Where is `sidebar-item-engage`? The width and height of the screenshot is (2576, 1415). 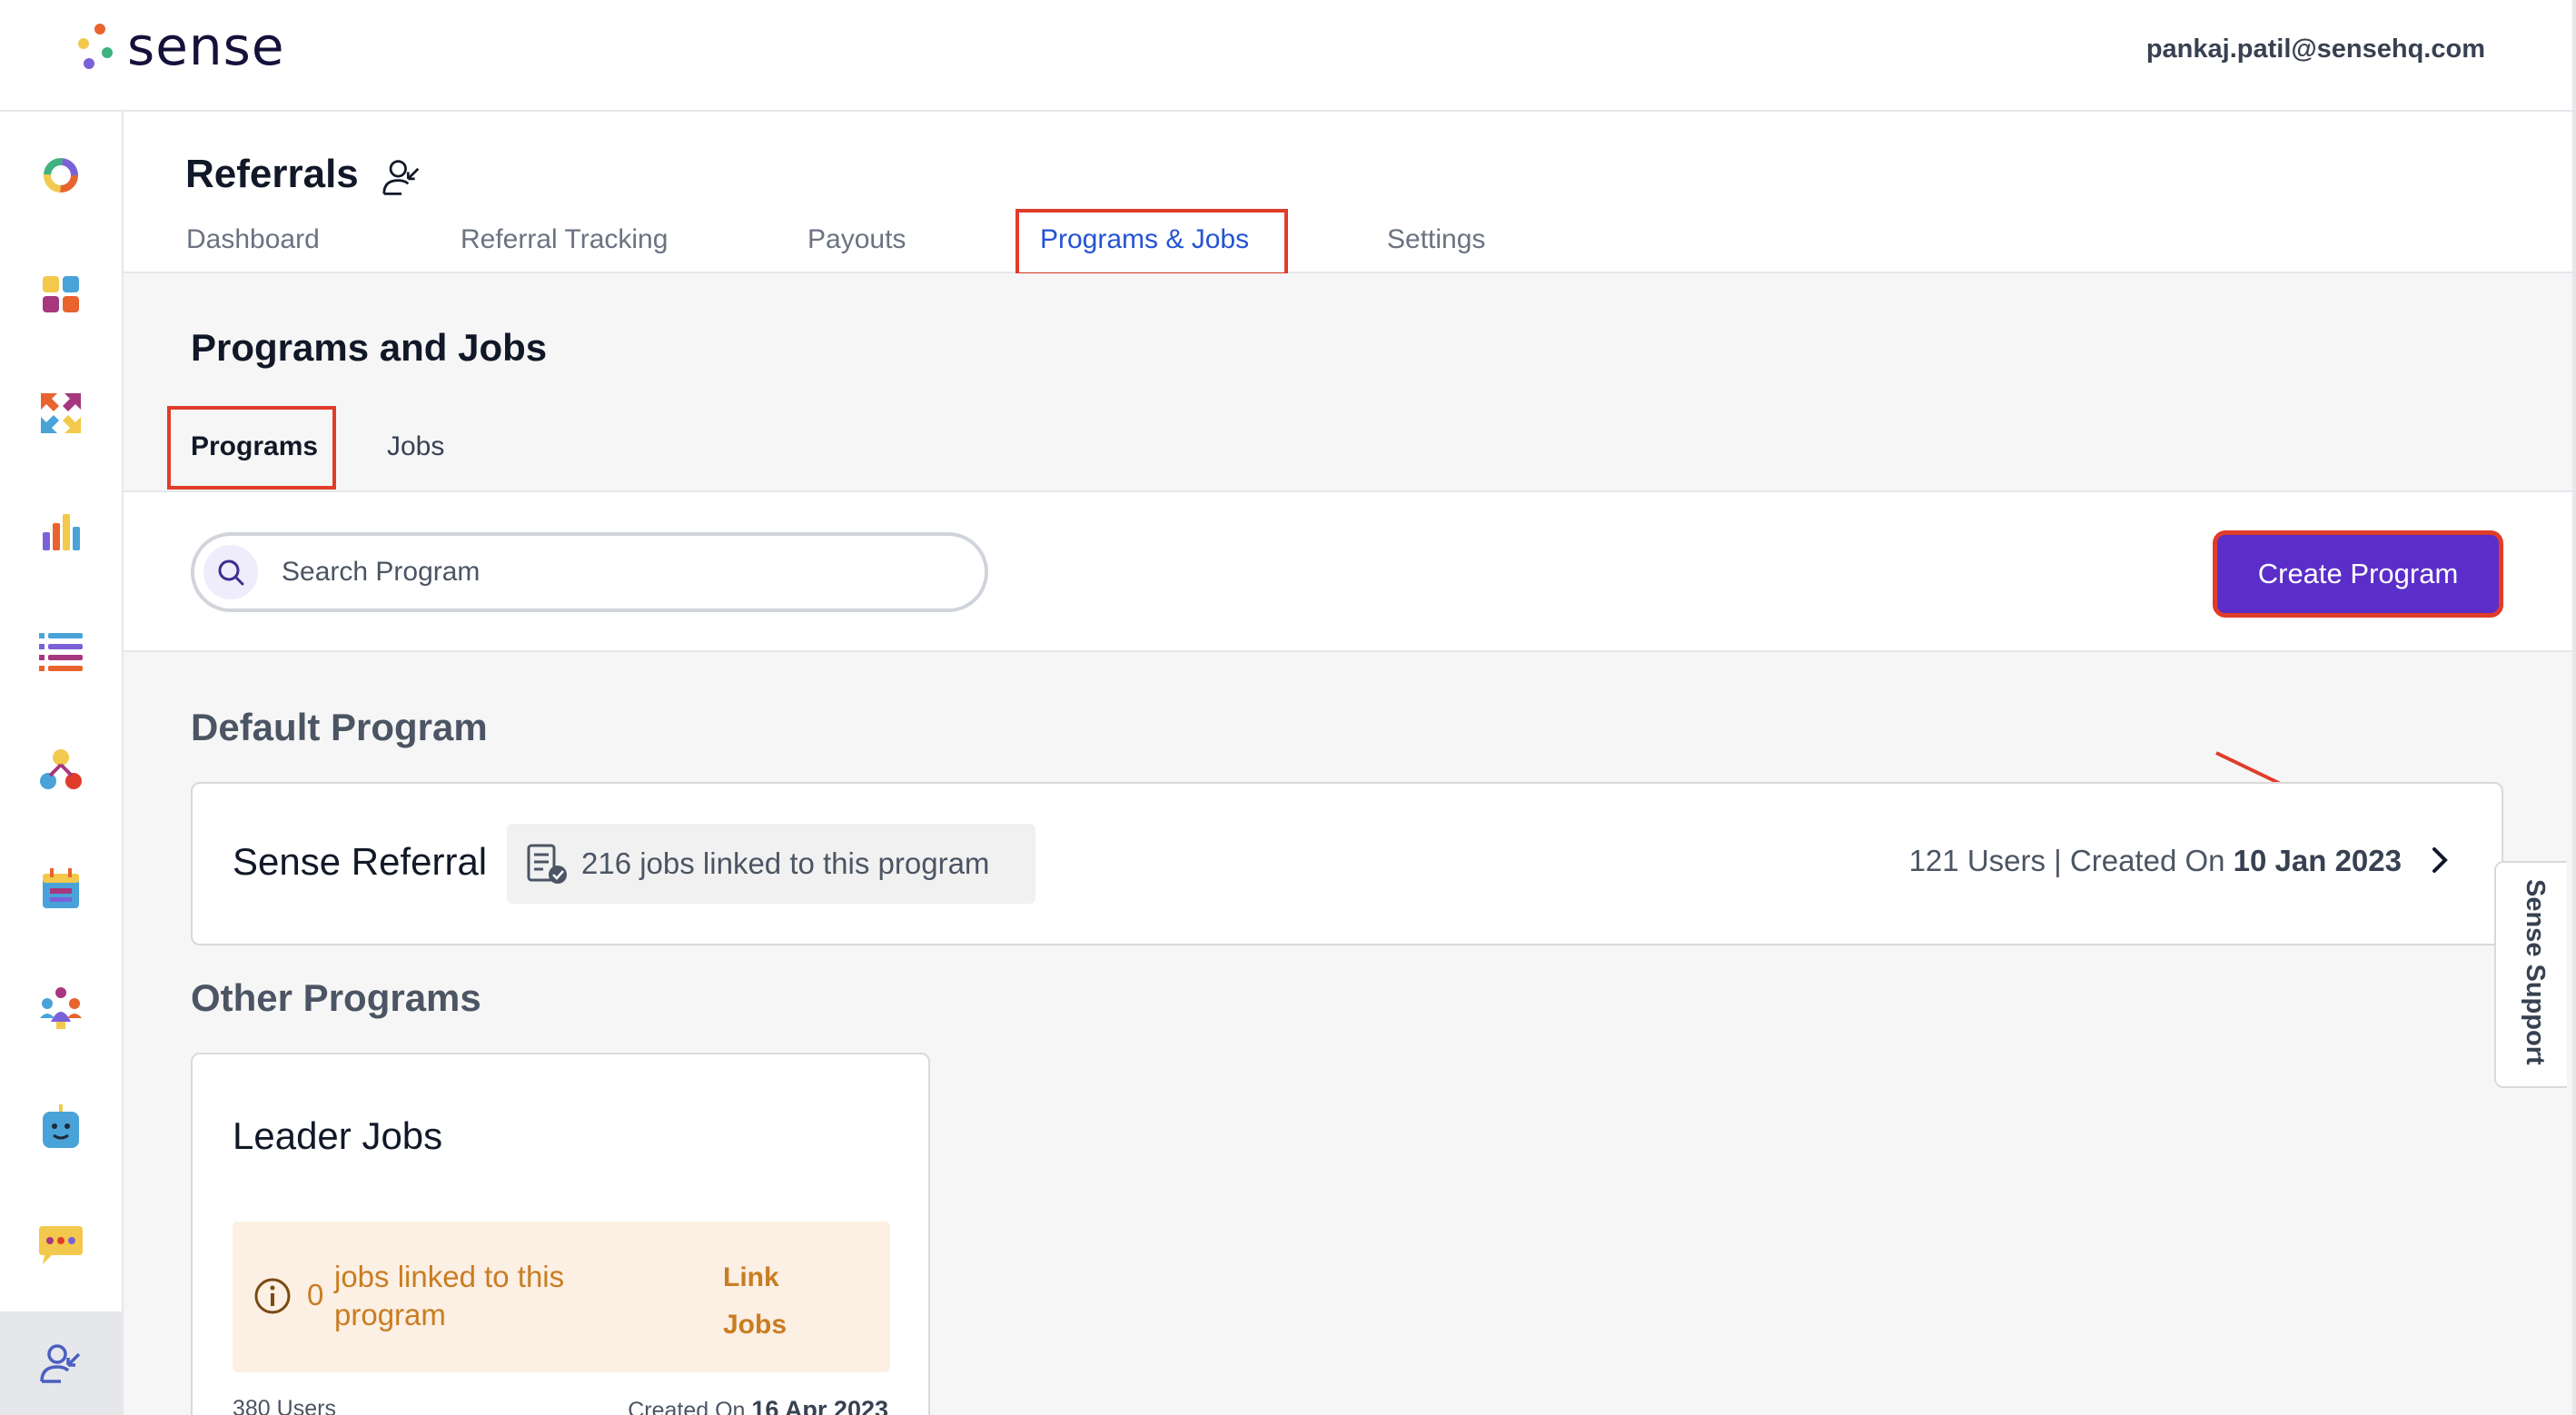 sidebar-item-engage is located at coordinates (61, 413).